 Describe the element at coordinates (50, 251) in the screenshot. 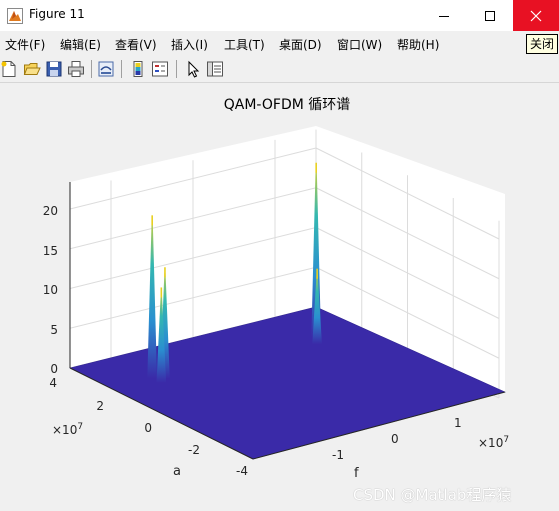

I see `z-tick-label: 15` at that location.